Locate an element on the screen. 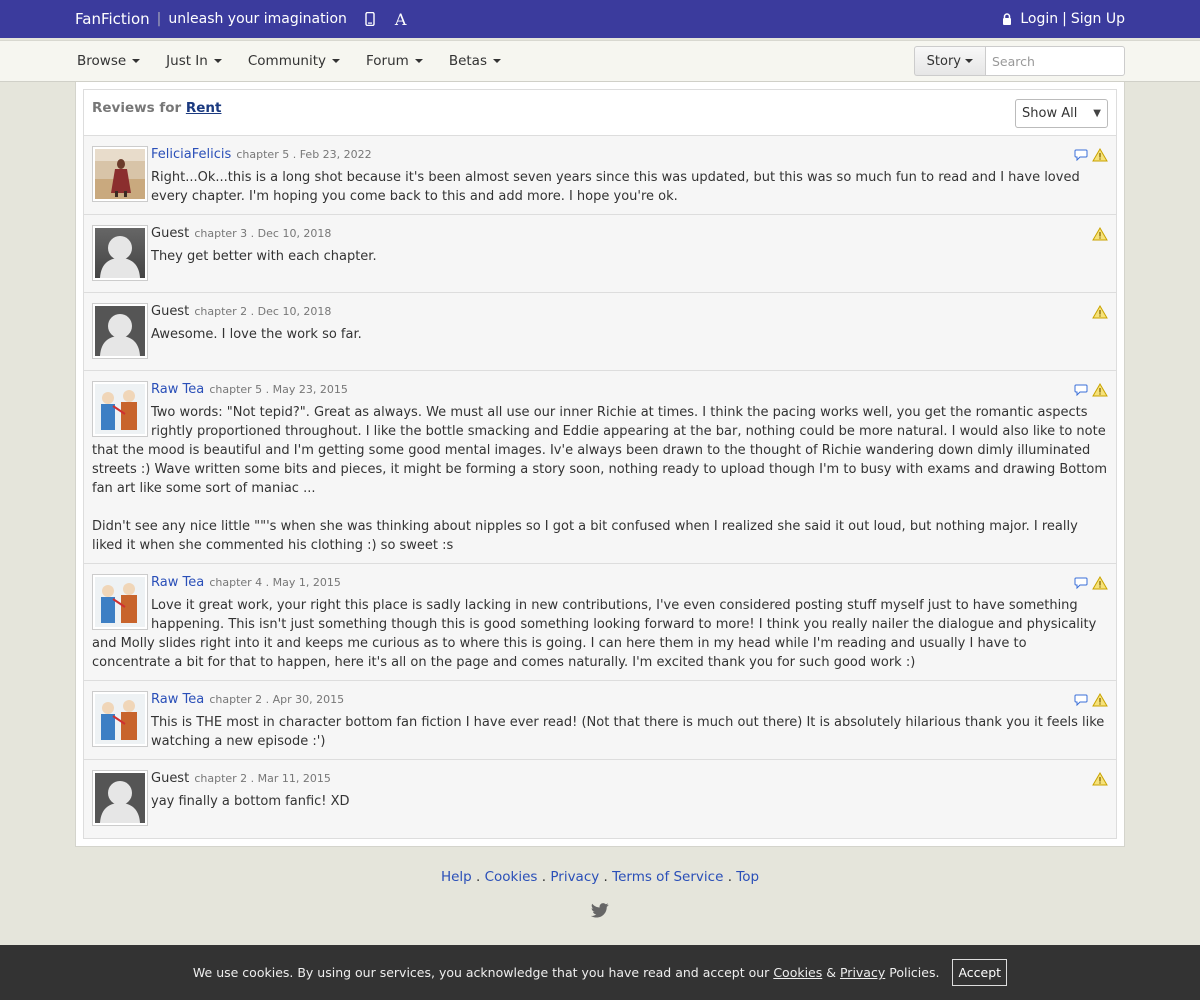 Image resolution: width=1200 pixels, height=1000 pixels. reviews-title-prefix: Reviews for is located at coordinates (137, 108).